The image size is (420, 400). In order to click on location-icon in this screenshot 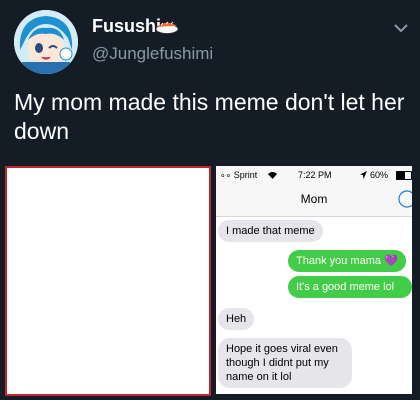, I will do `click(363, 175)`.